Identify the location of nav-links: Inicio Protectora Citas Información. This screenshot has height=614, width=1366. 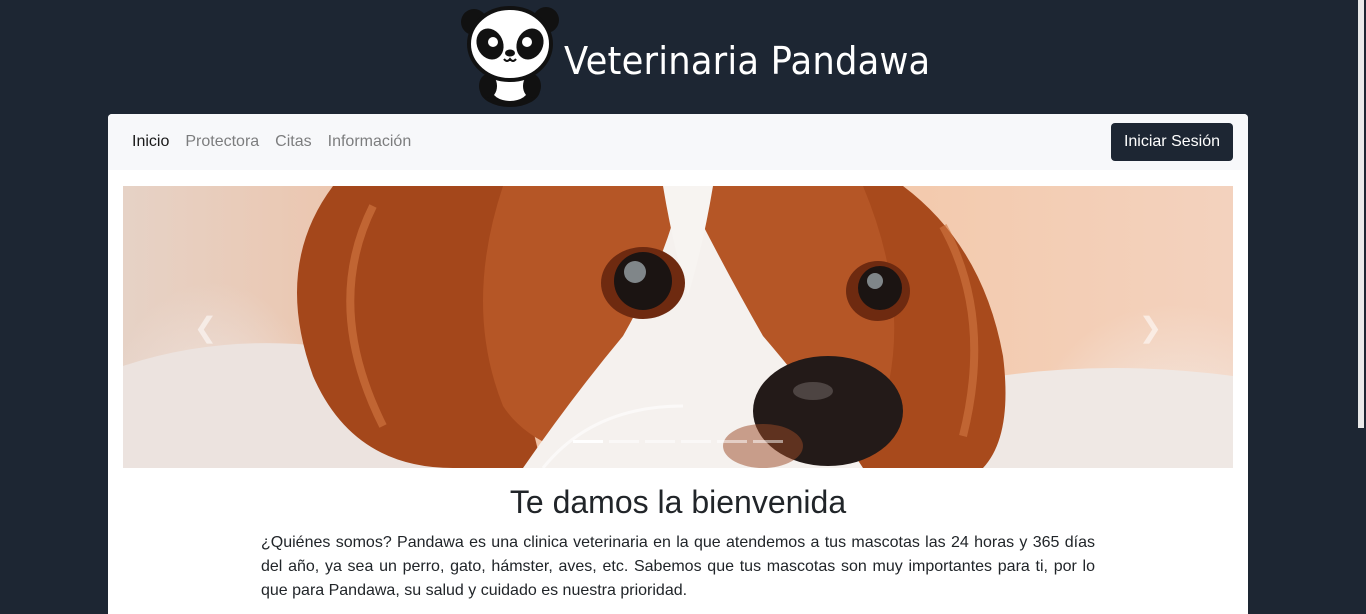
(271, 142).